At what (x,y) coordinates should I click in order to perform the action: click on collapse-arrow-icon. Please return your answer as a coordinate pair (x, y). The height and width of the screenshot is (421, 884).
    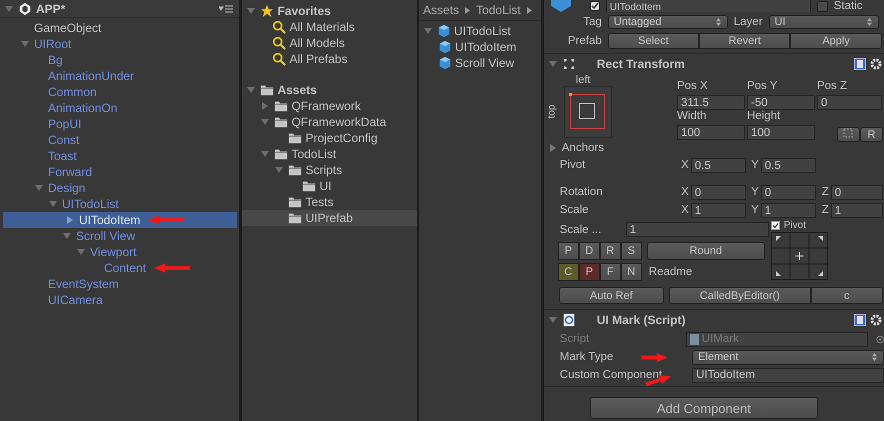
    Looking at the image, I should click on (9, 9).